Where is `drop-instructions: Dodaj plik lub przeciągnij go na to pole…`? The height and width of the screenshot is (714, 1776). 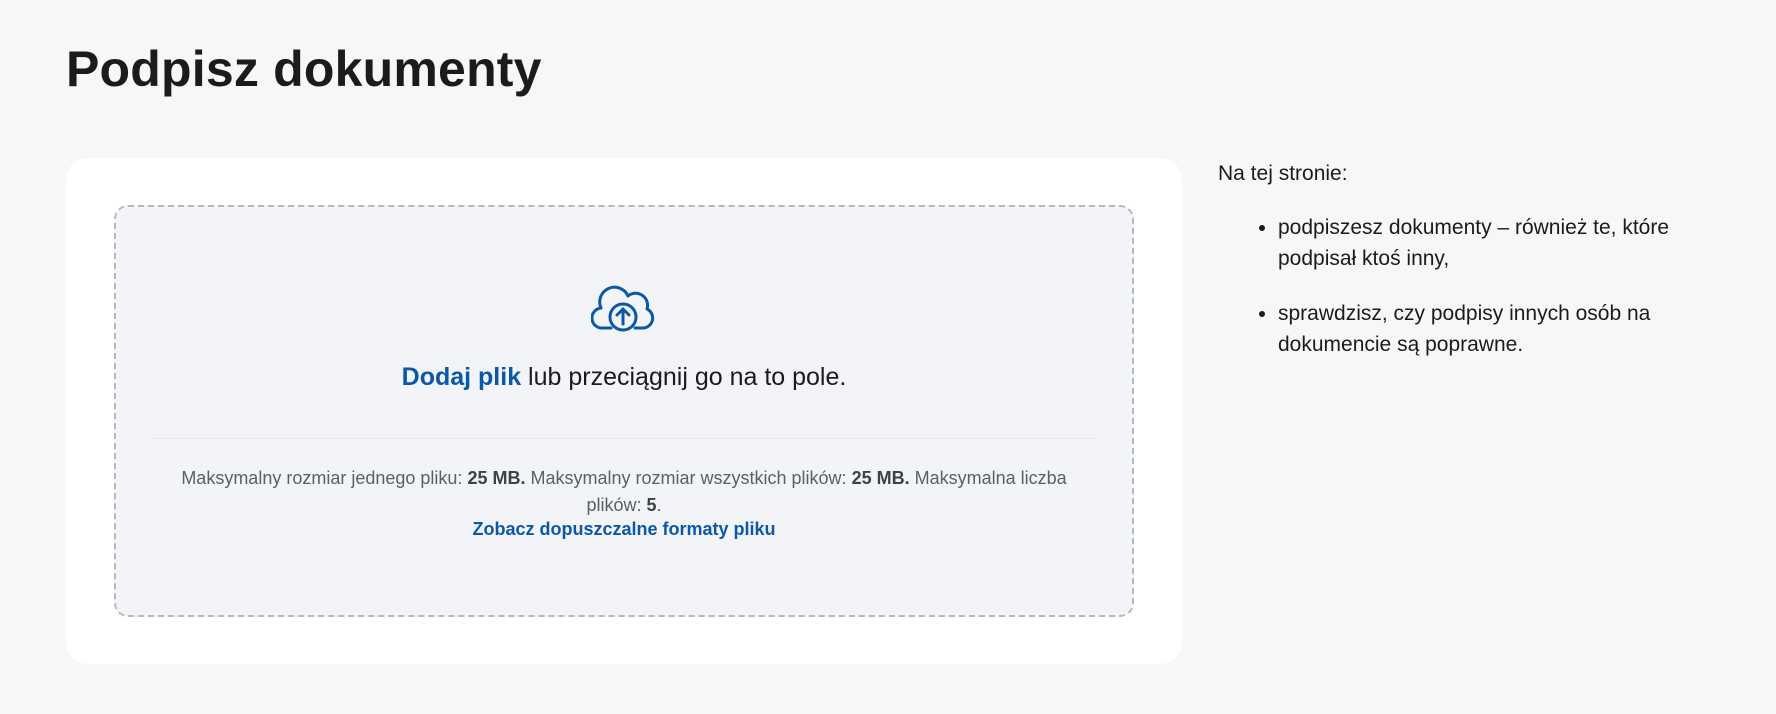 drop-instructions: Dodaj plik lub przeciągnij go na to pole… is located at coordinates (624, 377).